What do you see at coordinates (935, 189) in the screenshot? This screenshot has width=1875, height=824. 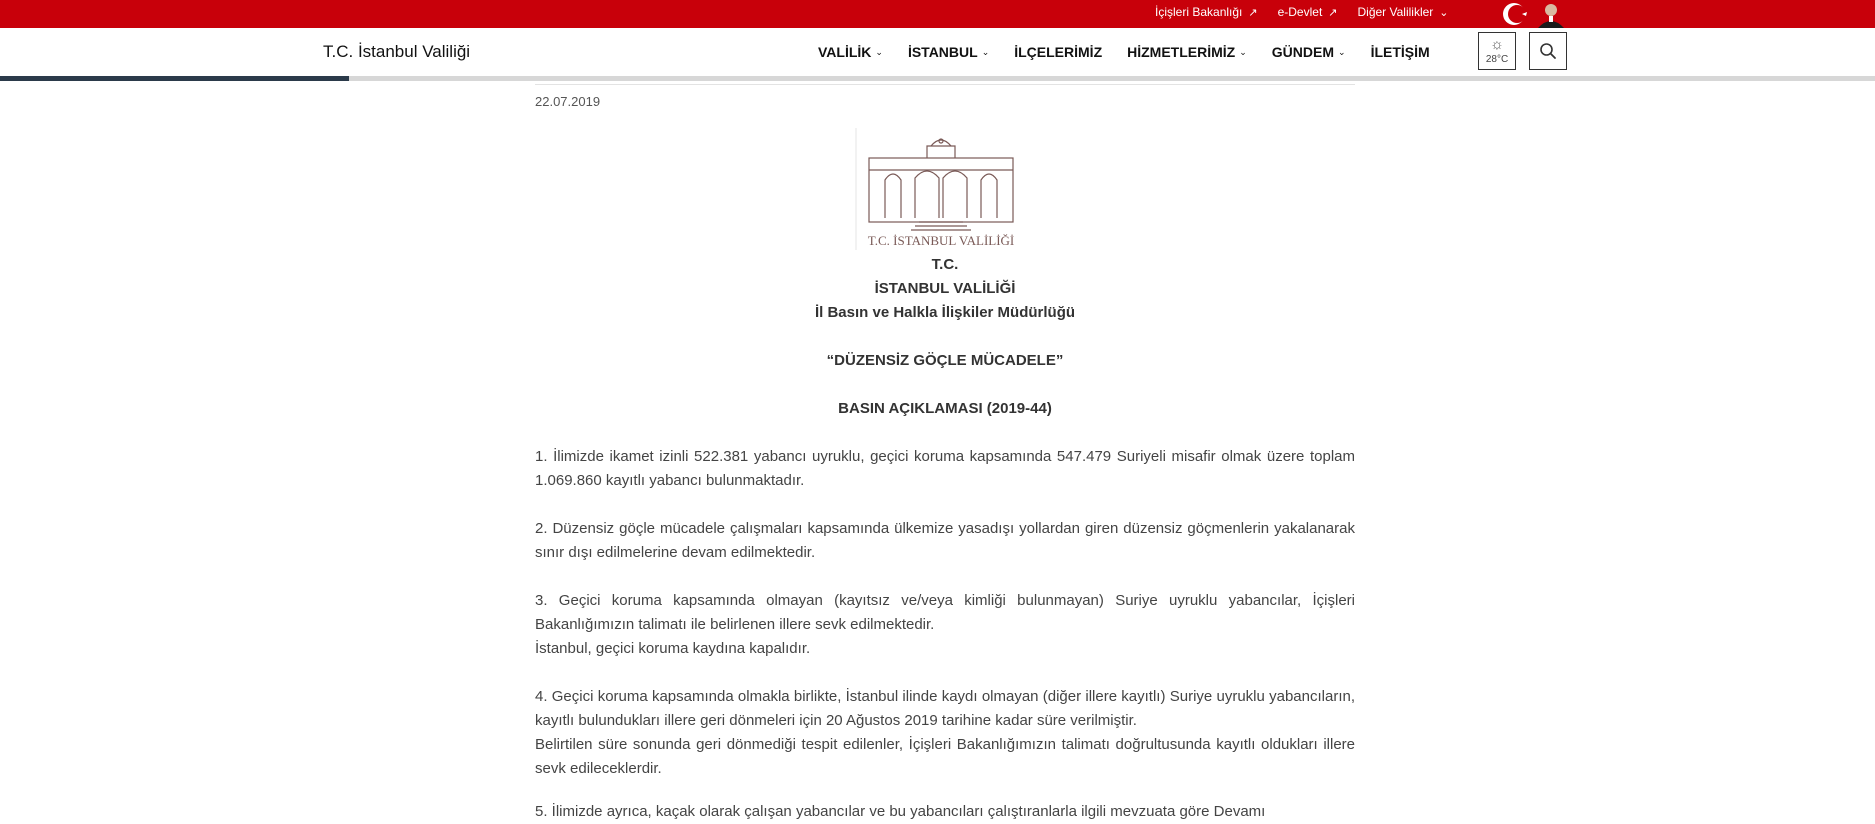 I see `istanbul-valiligi-logo: T.C. İSTANBUL VALİLİĞİ` at bounding box center [935, 189].